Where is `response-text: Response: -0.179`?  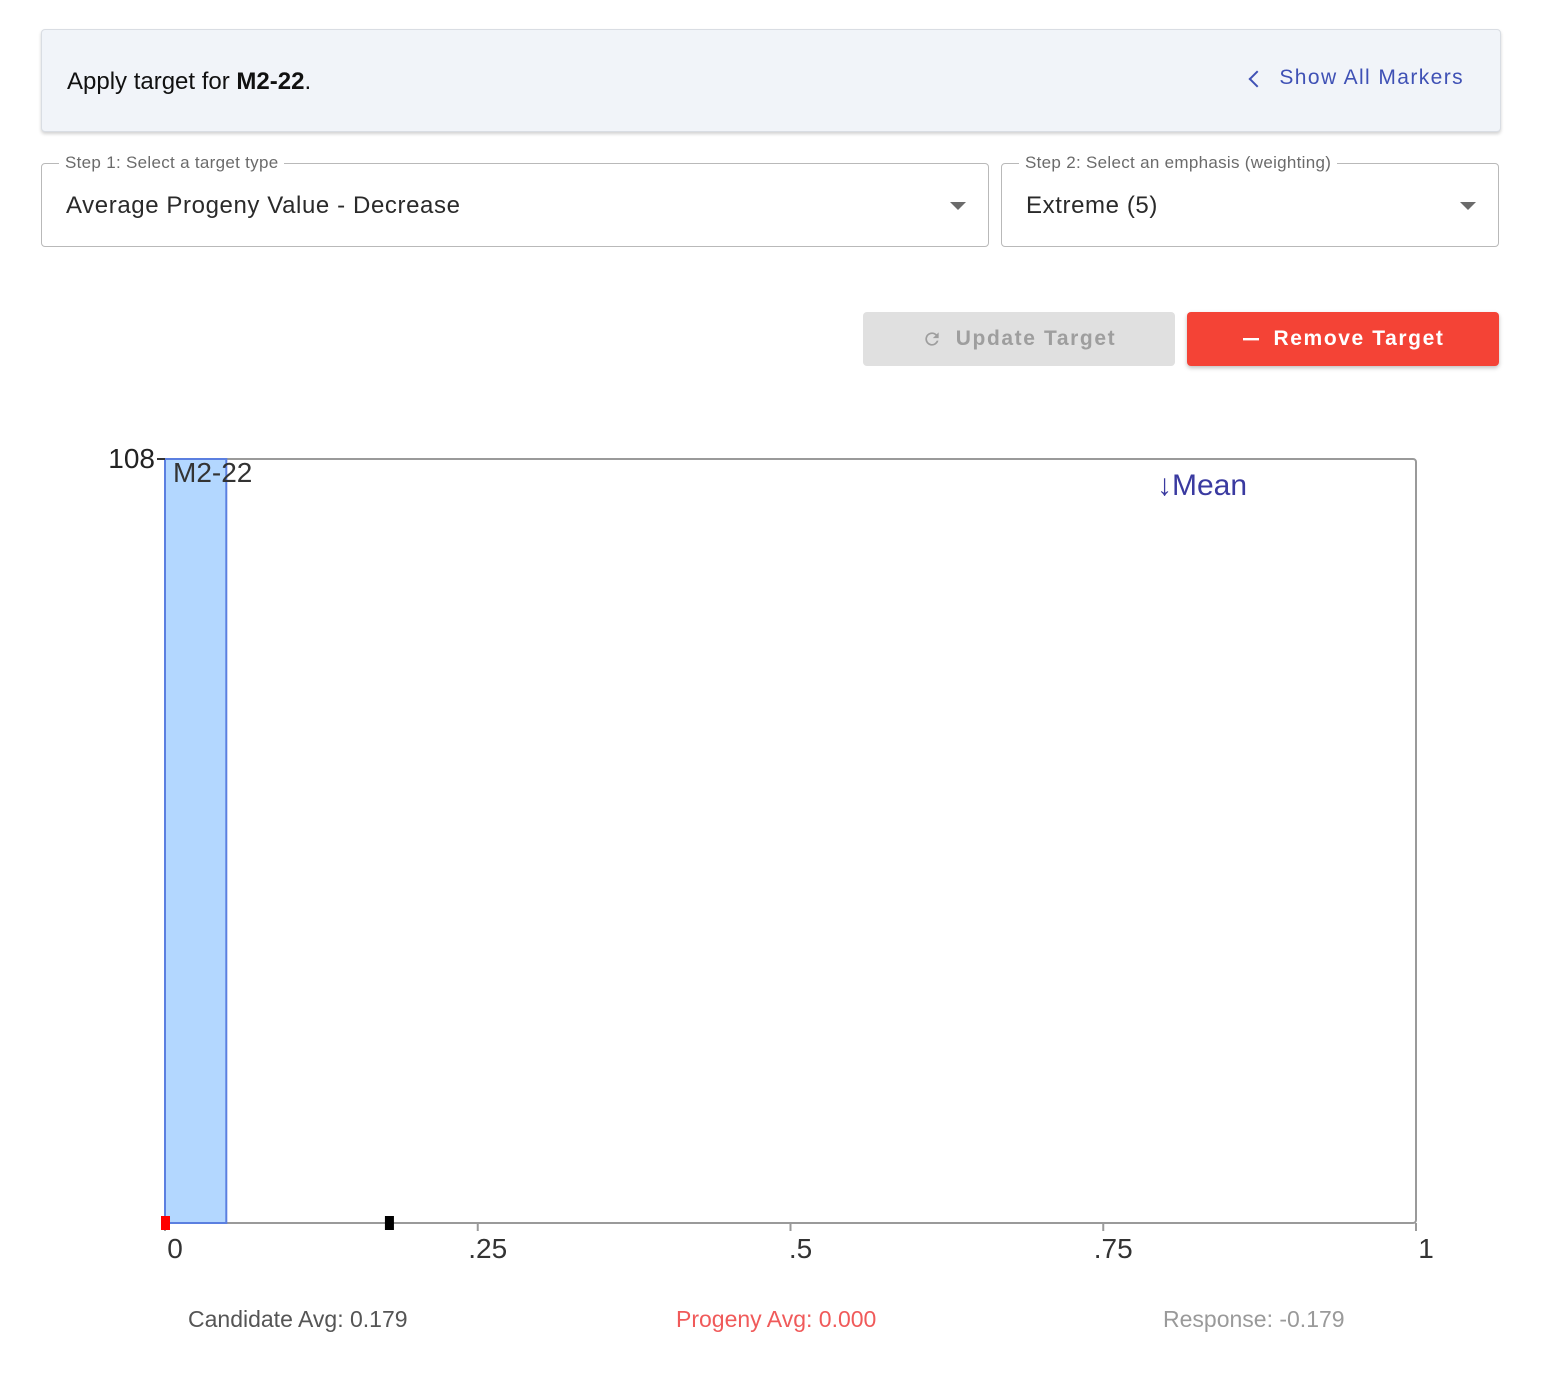 response-text: Response: -0.179 is located at coordinates (1254, 1319).